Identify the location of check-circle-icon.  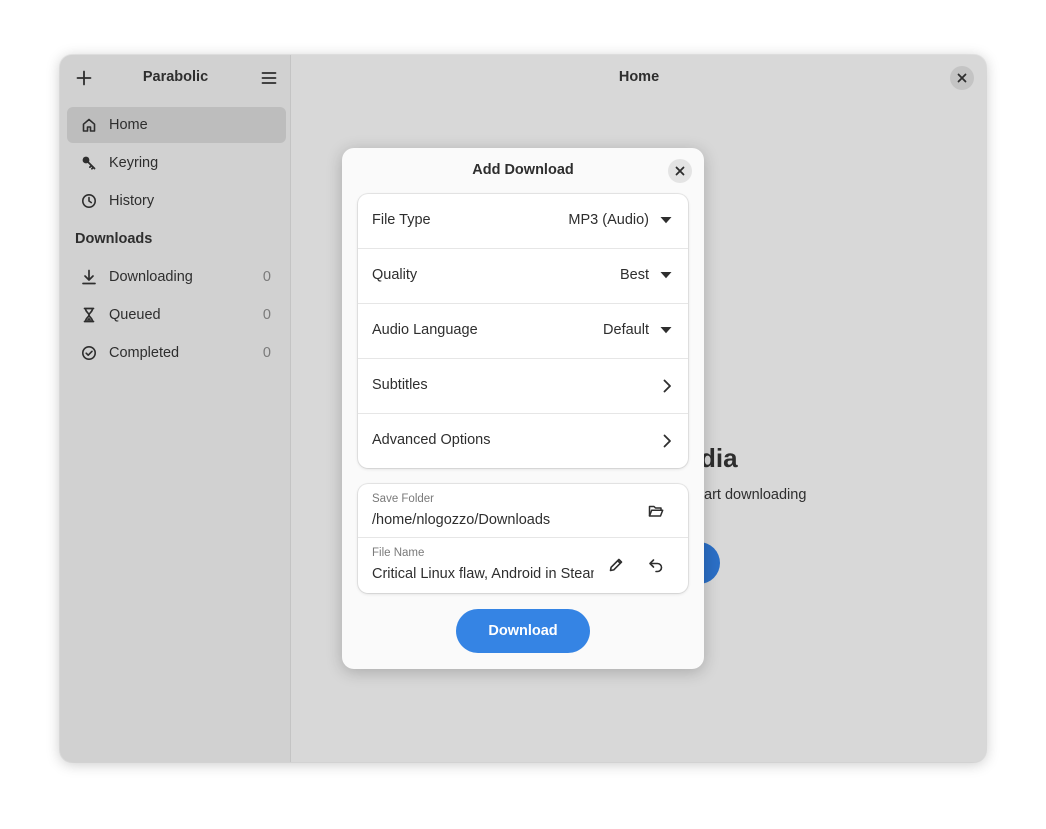
(89, 353).